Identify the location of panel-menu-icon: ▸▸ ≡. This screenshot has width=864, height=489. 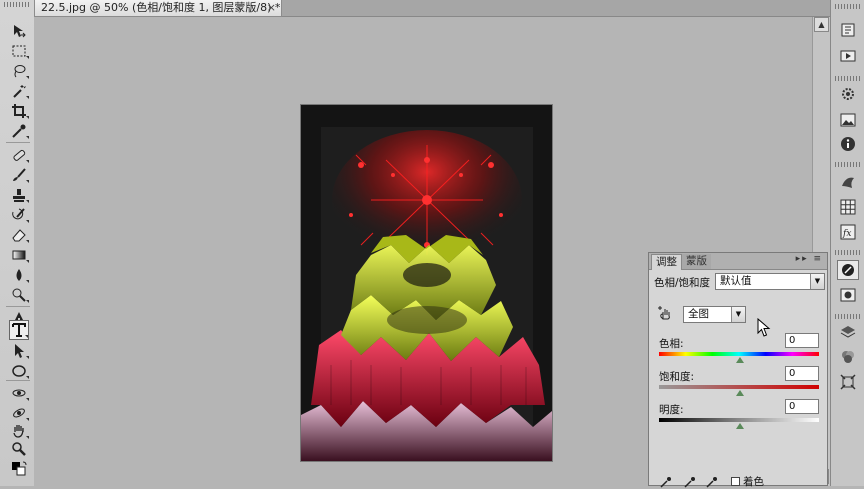
(809, 259).